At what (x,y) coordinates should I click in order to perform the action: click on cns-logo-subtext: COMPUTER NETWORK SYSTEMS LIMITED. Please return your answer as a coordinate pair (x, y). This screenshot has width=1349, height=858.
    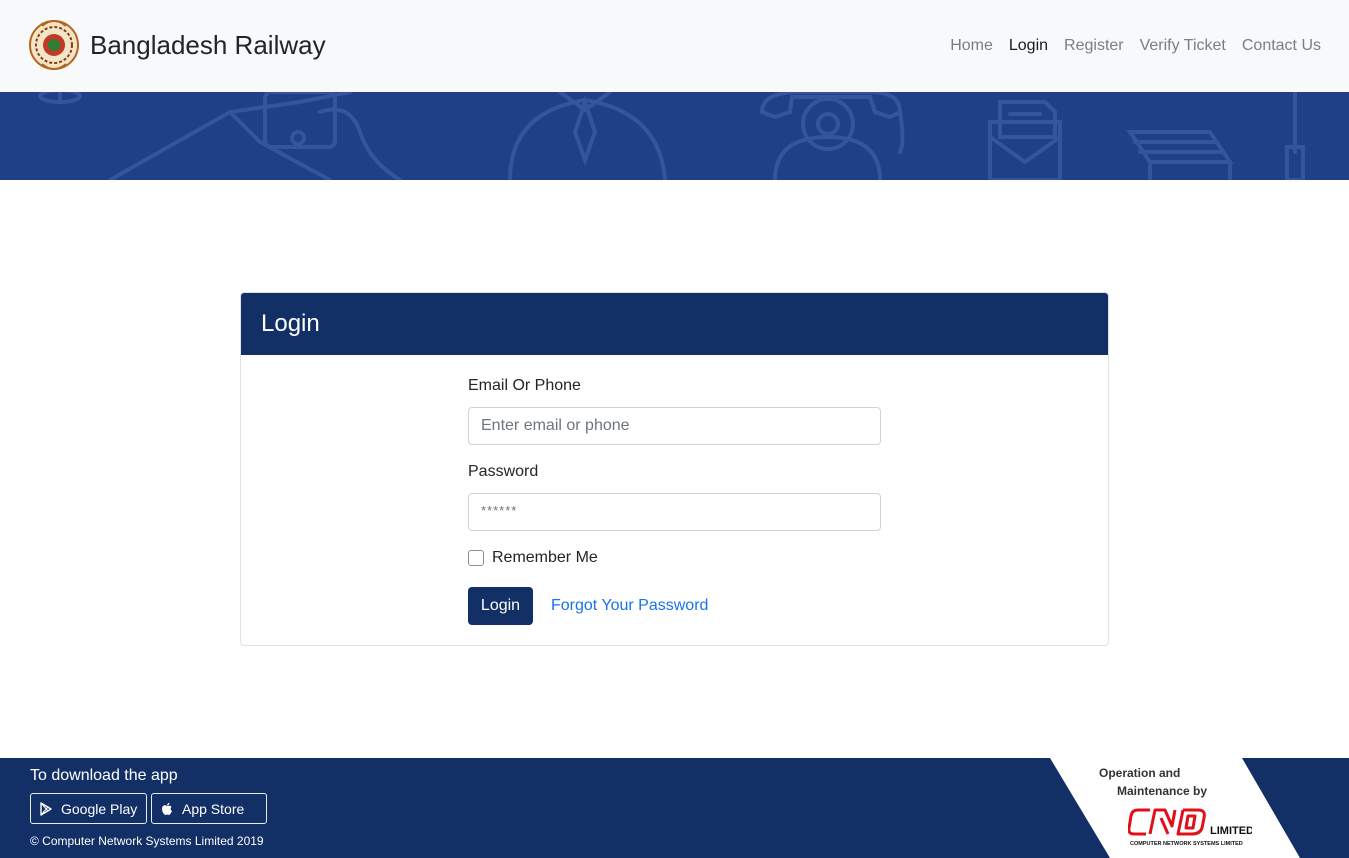
    Looking at the image, I should click on (1186, 844).